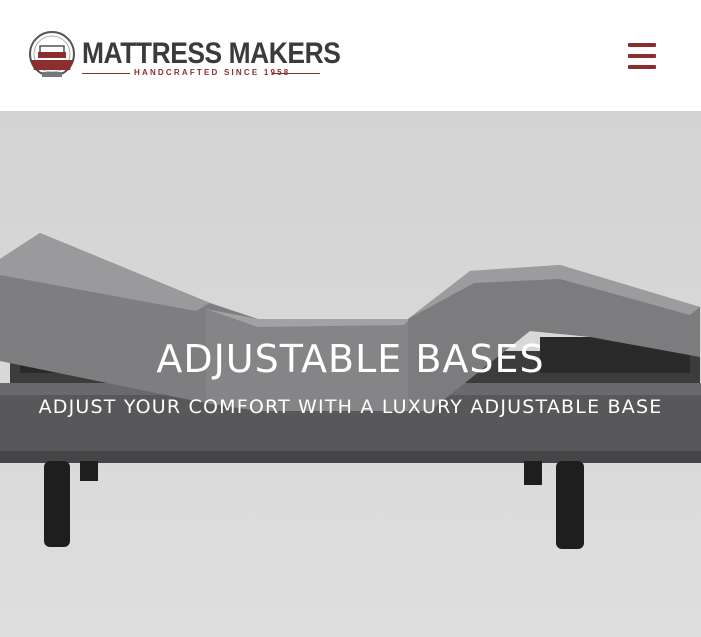 This screenshot has width=701, height=637. I want to click on hero-title: ADJUSTABLE BASES, so click(350, 359).